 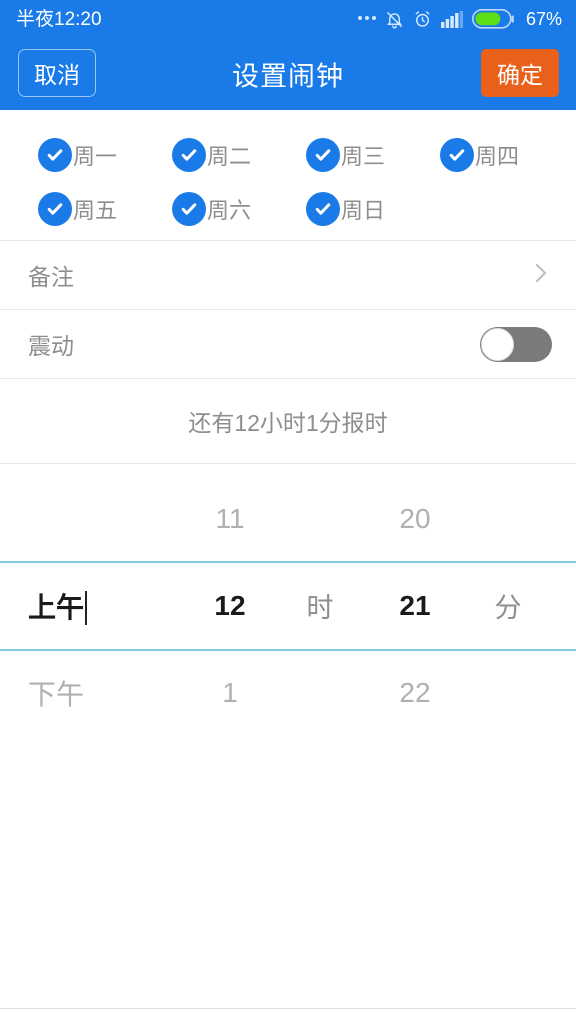 I want to click on weekday-checkbox-mon: 周一, so click(x=67, y=155).